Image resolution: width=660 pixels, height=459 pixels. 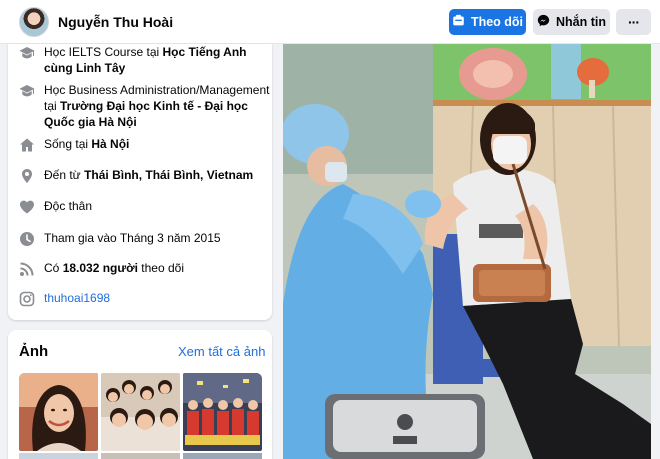 I want to click on intro-item-lives: Sống tại Hà Nội, so click(x=145, y=144).